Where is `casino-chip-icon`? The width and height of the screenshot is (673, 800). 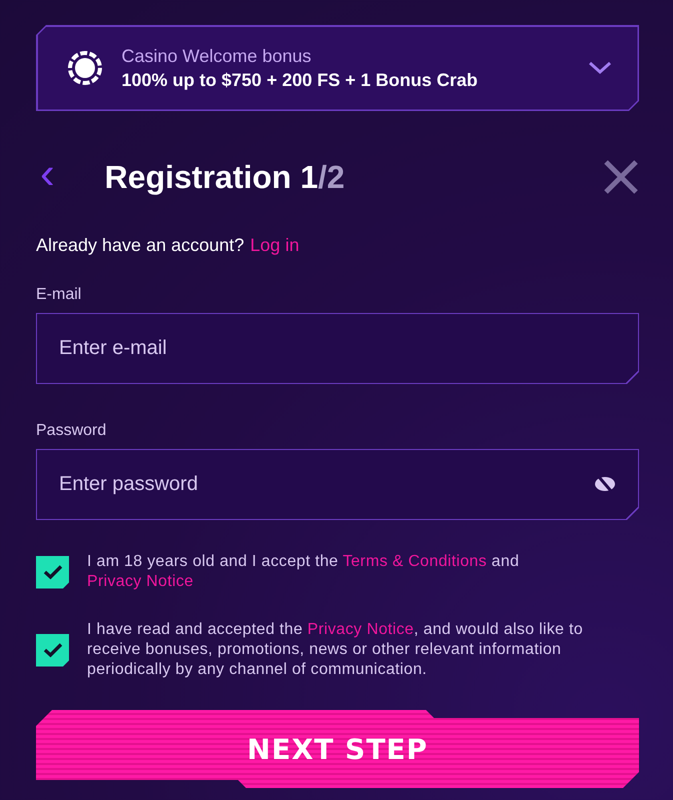 casino-chip-icon is located at coordinates (85, 68).